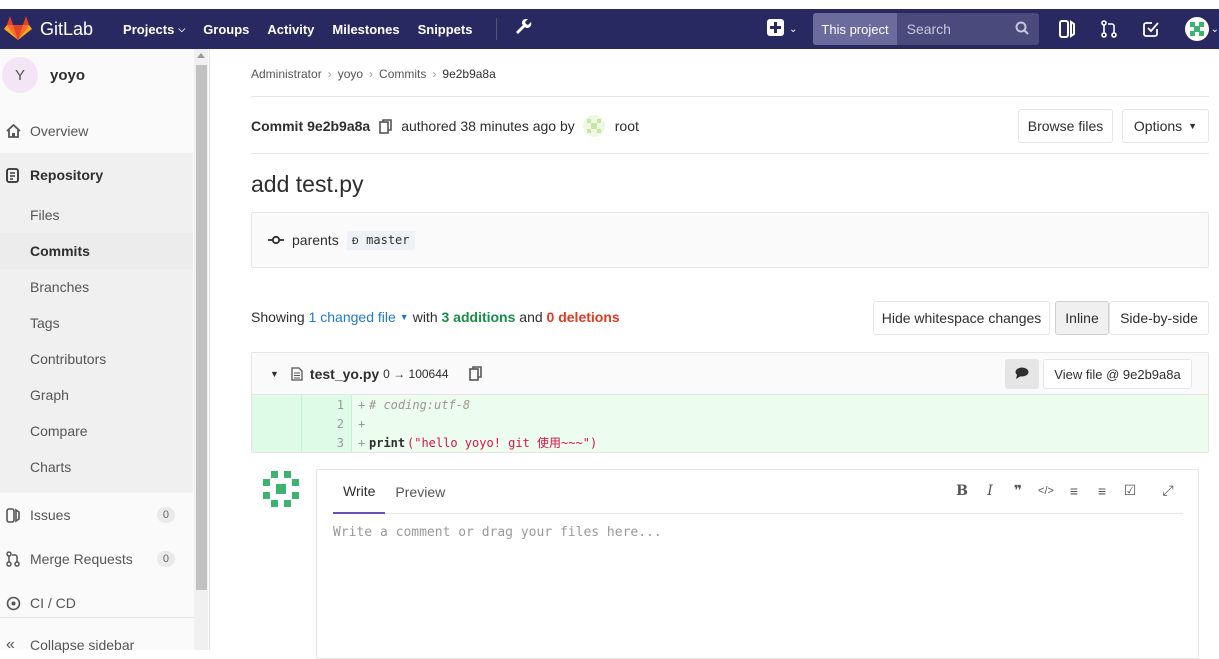 This screenshot has height=659, width=1219. What do you see at coordinates (468, 74) in the screenshot?
I see `breadcrumb-current: 9e2b9a8a` at bounding box center [468, 74].